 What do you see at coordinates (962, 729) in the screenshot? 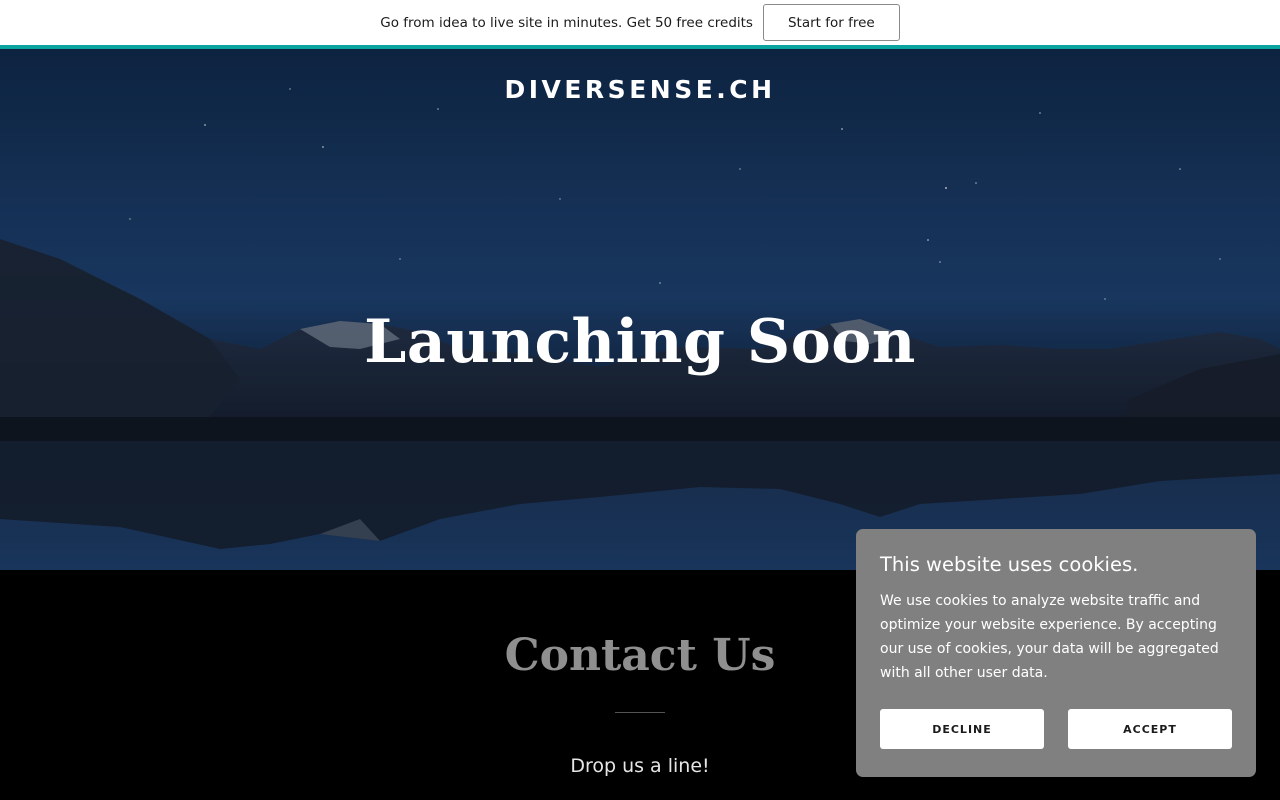
I see `decline-button: DECLINE` at bounding box center [962, 729].